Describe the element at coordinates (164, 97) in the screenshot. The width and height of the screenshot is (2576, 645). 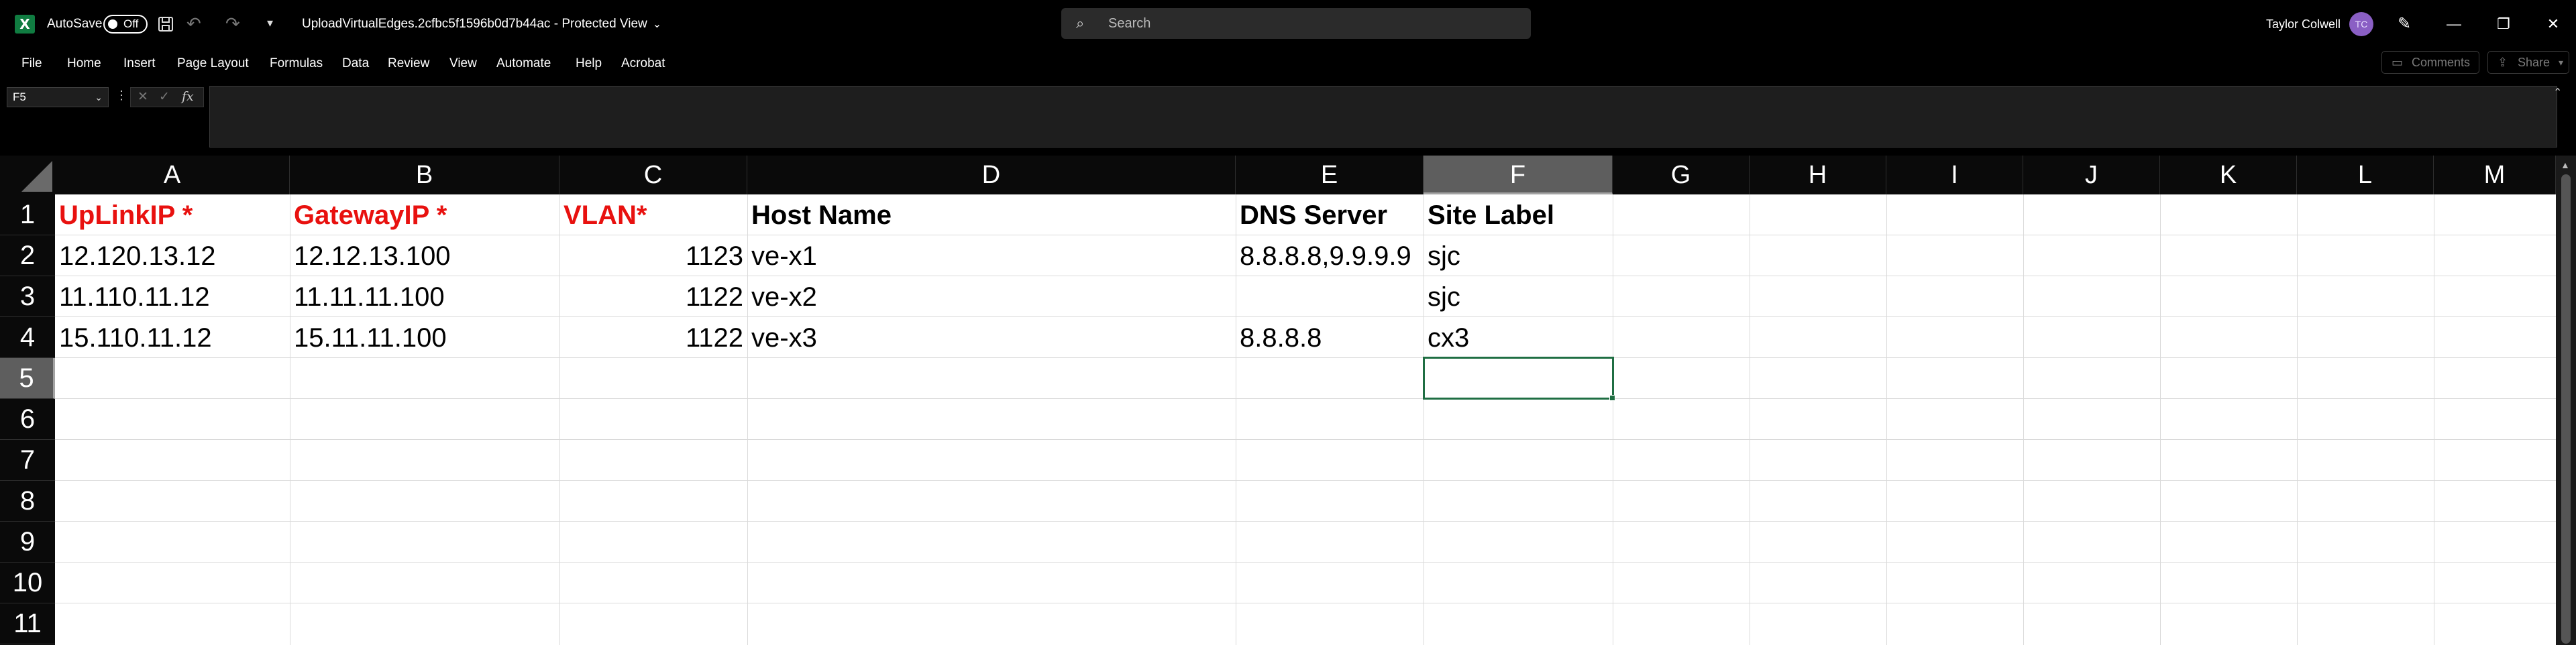
I see `confirm-icon: ✓` at that location.